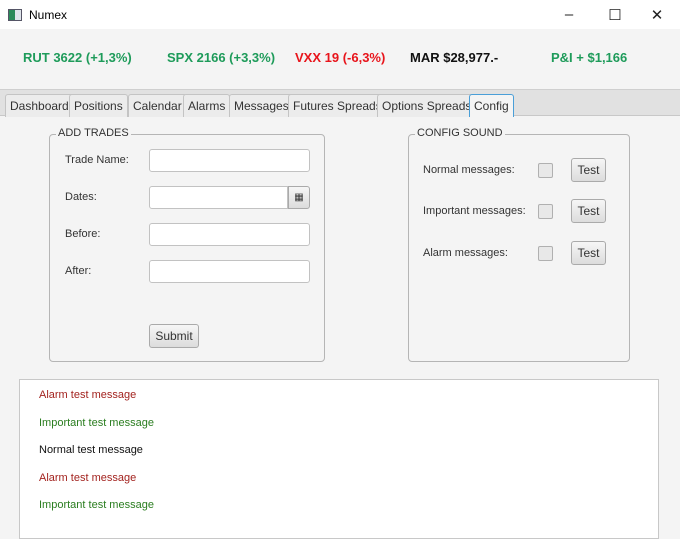 This screenshot has width=680, height=539. I want to click on important-messages-label: Important messages:, so click(474, 211).